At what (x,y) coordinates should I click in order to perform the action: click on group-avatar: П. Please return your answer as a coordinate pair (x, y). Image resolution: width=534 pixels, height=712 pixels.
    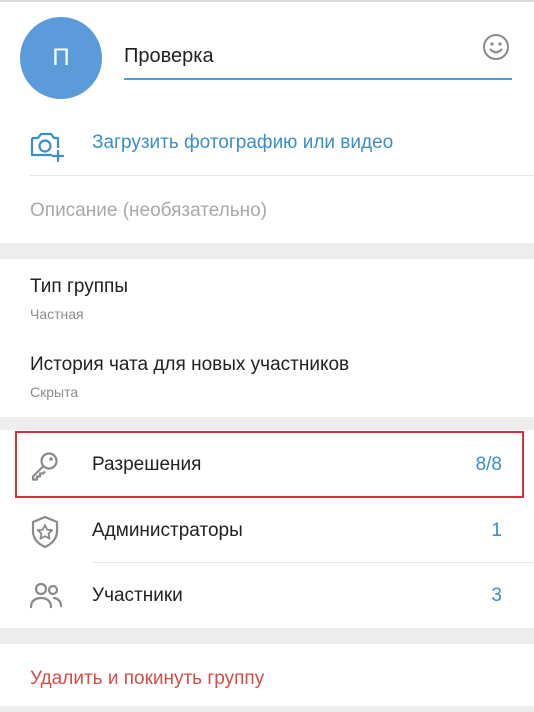
    Looking at the image, I should click on (61, 58).